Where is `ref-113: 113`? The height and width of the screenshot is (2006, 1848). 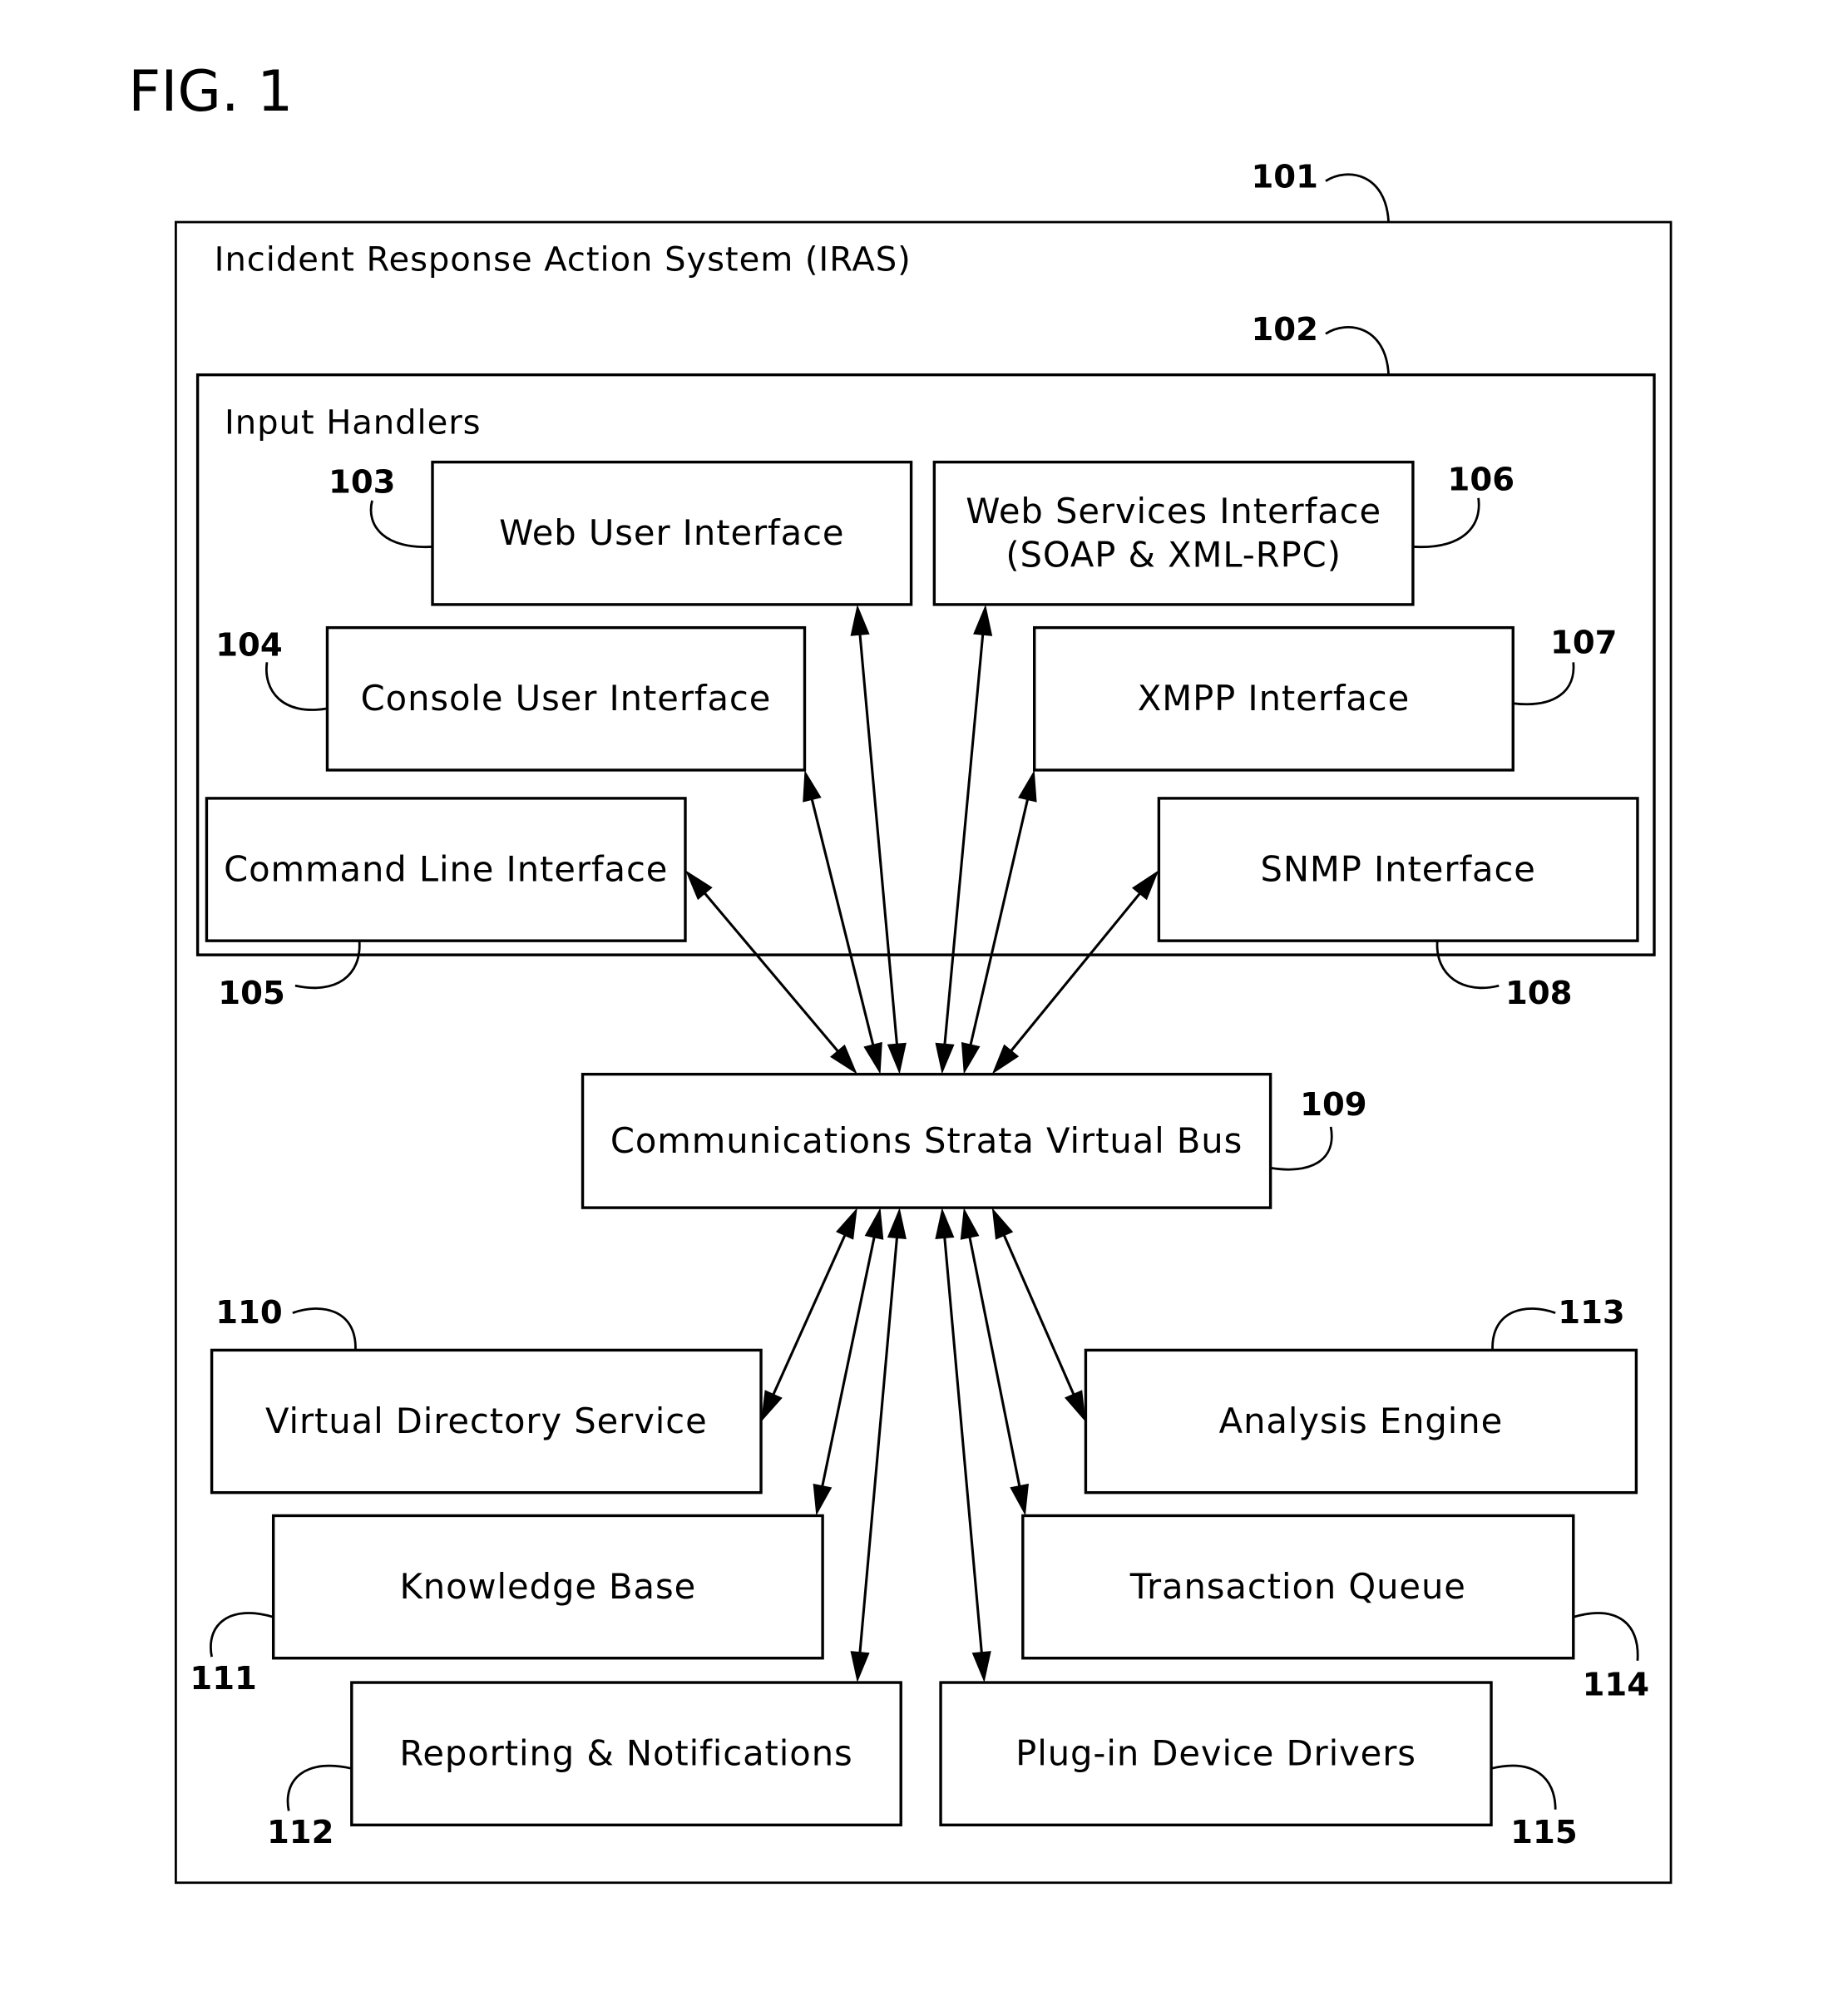 ref-113: 113 is located at coordinates (1591, 1313).